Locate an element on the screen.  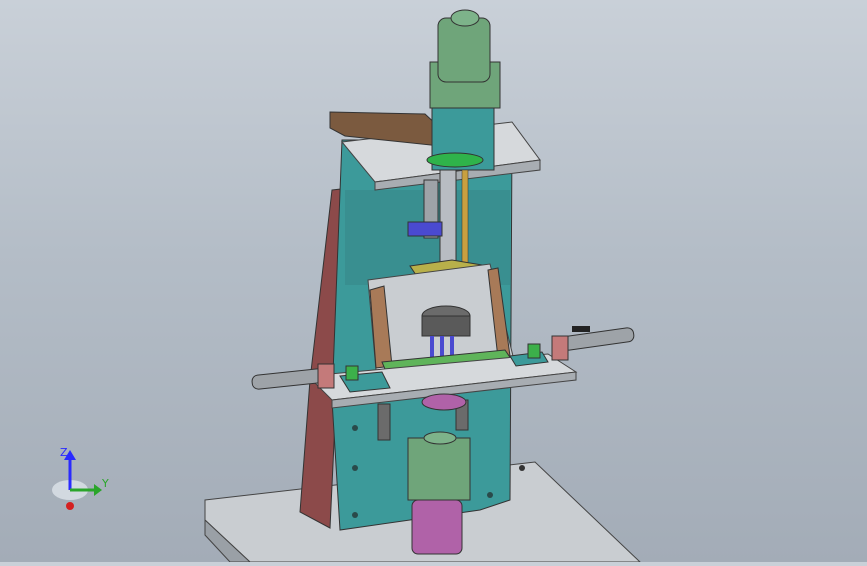
right-clamp is located at coordinates (534, 351).